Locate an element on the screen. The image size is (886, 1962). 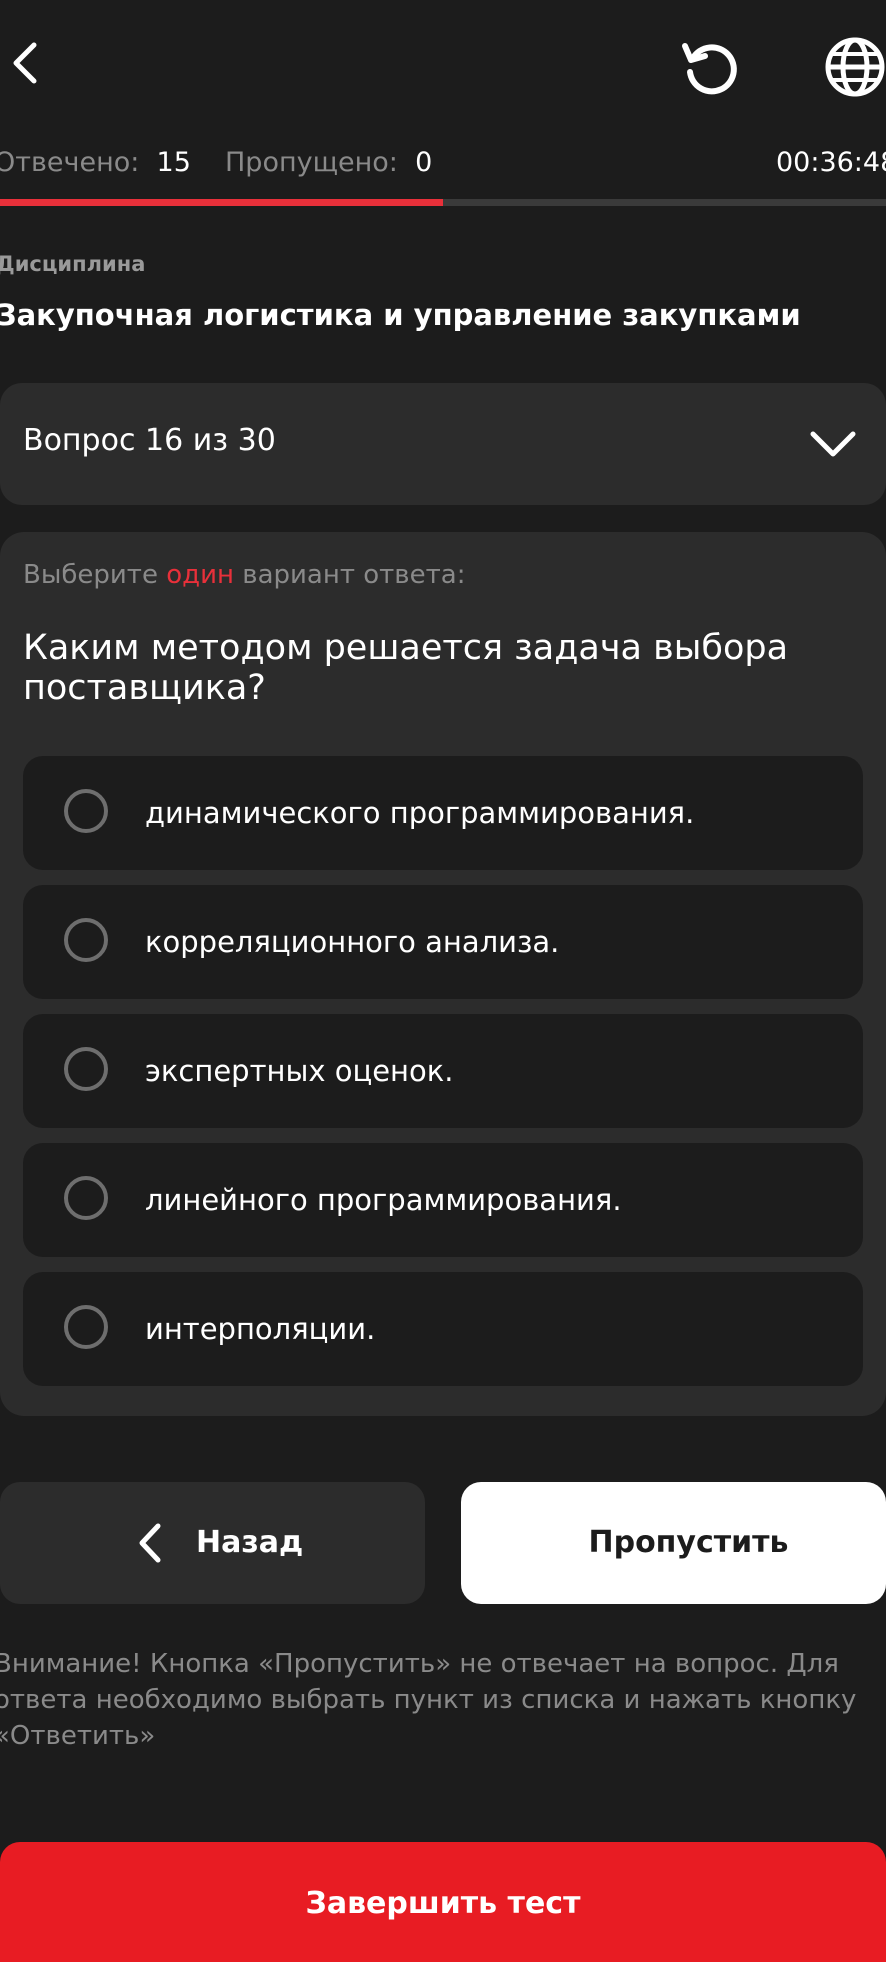
rotate-ccw-icon is located at coordinates (709, 69).